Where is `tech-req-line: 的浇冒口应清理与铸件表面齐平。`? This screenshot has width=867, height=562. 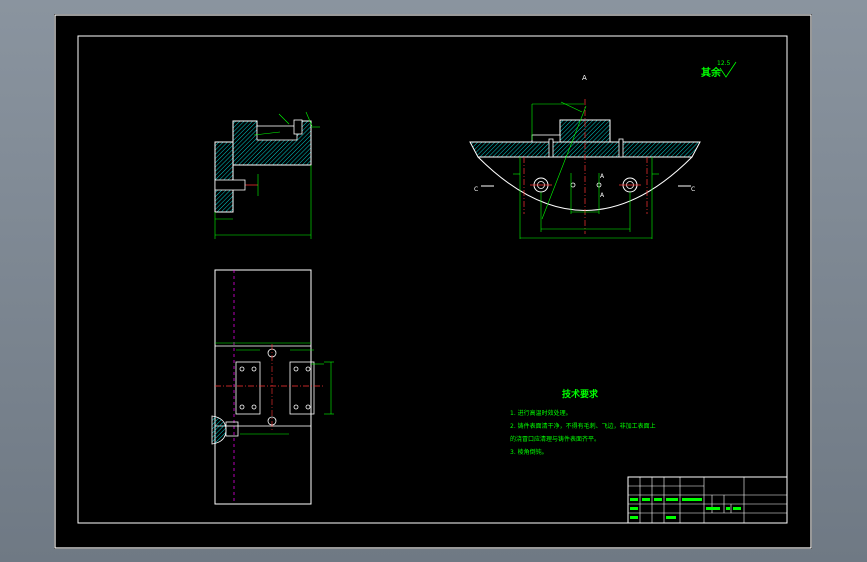 tech-req-line: 的浇冒口应清理与铸件表面齐平。 is located at coordinates (555, 439).